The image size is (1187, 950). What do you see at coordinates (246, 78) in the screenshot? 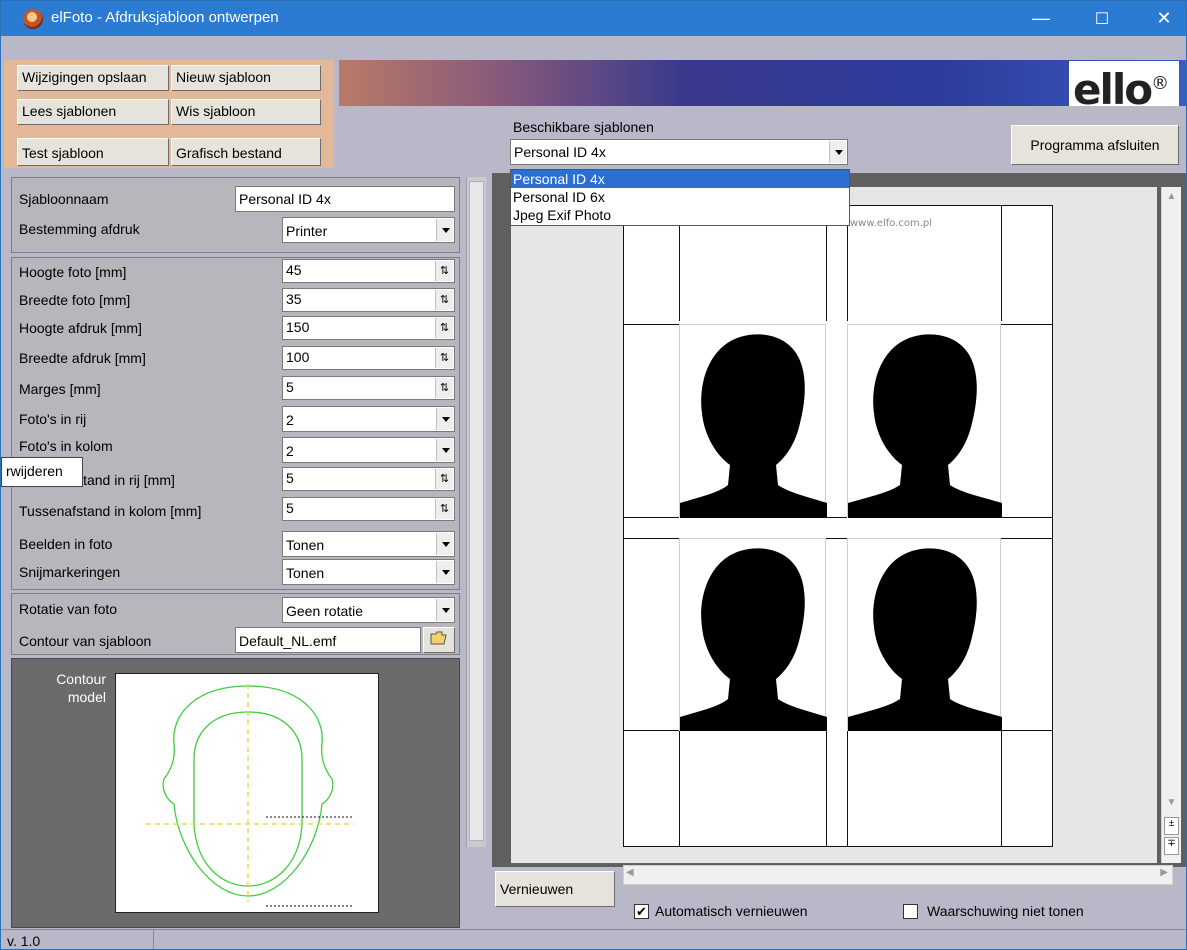
I see `new-template-button: Nieuw sjabloon` at bounding box center [246, 78].